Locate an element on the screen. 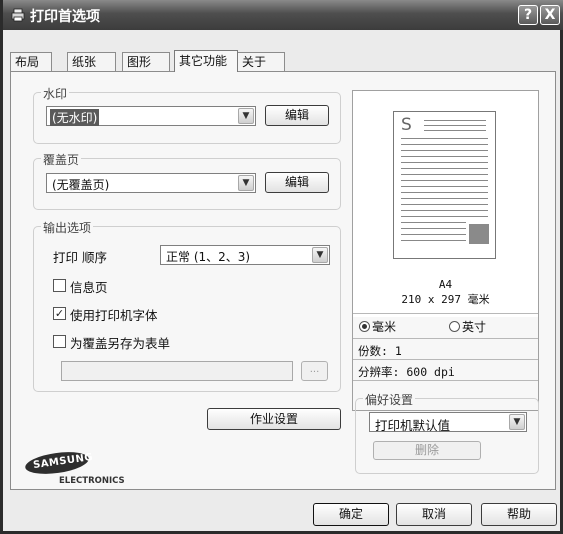 This screenshot has height=534, width=563. watermark-edit-button: 编辑 is located at coordinates (297, 115).